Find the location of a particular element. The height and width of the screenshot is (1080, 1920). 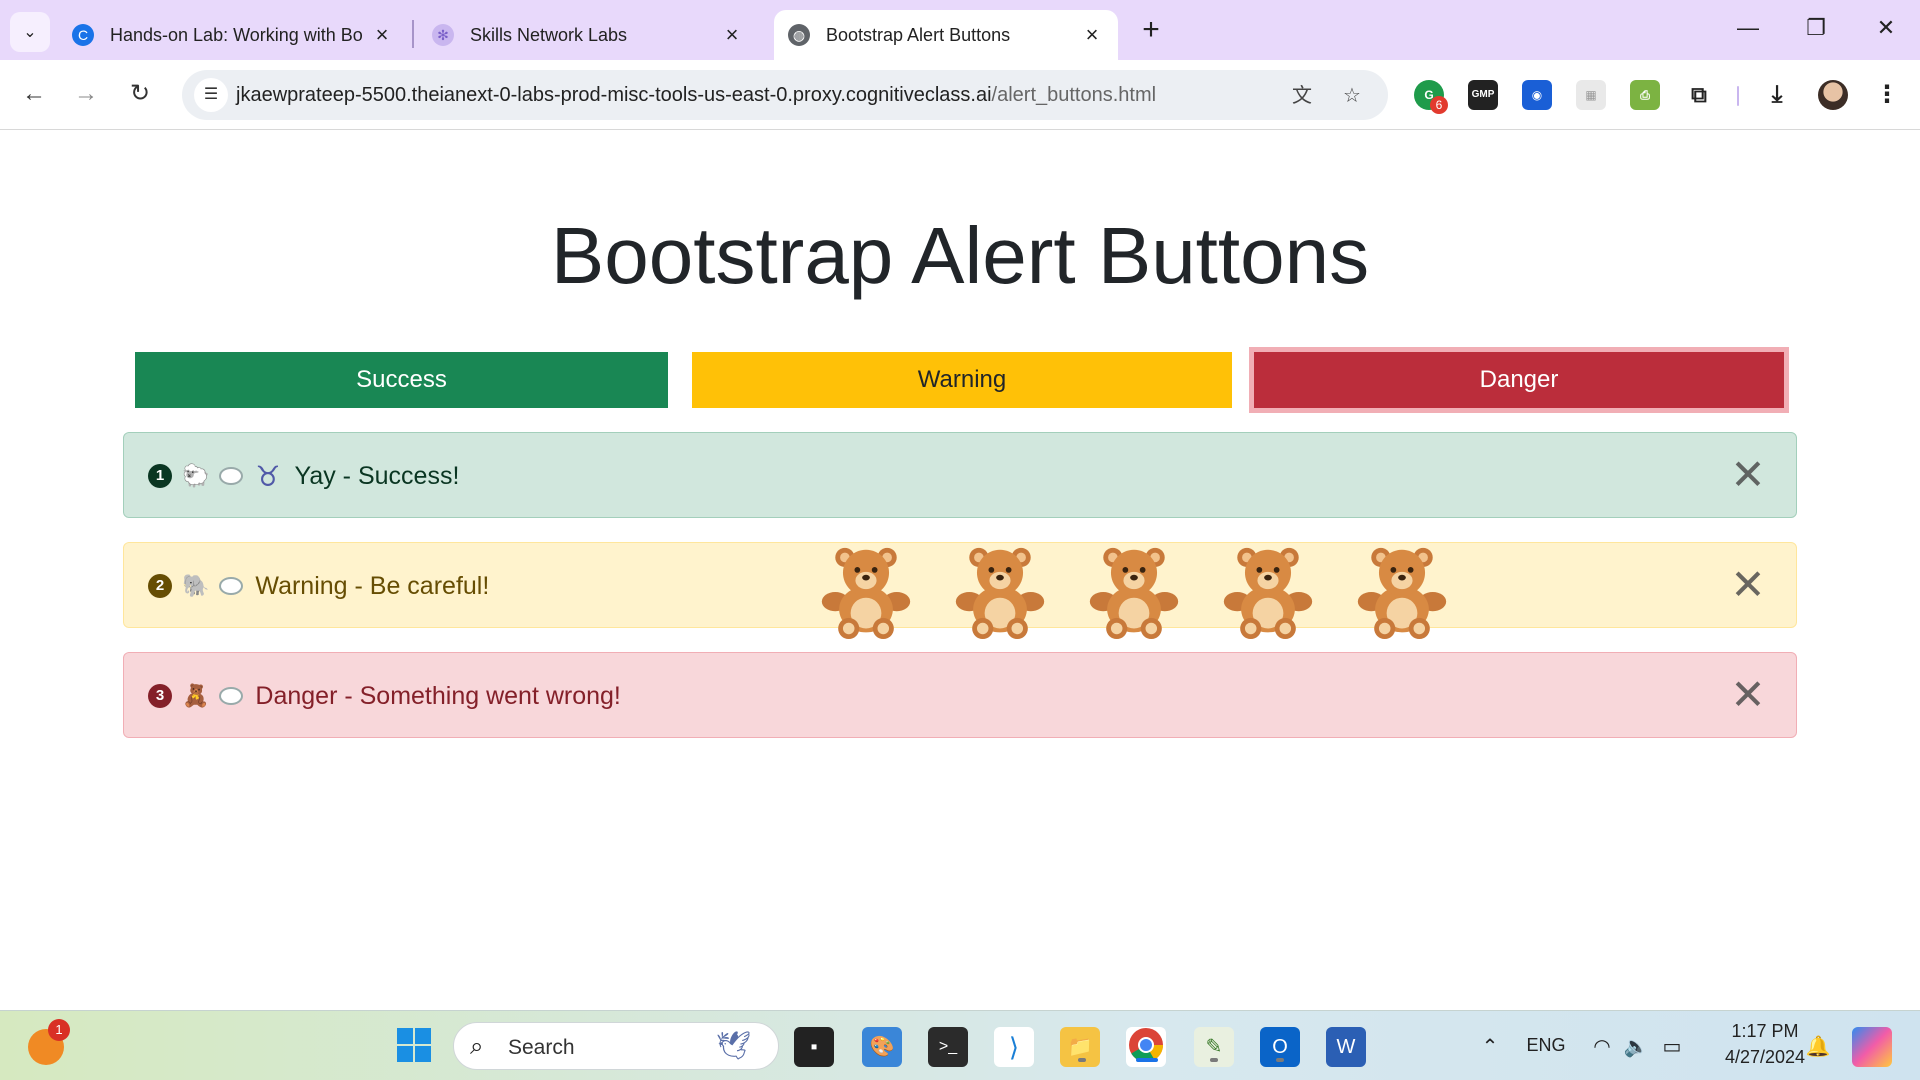

blank-extension-icon: ▦ is located at coordinates (1591, 95).